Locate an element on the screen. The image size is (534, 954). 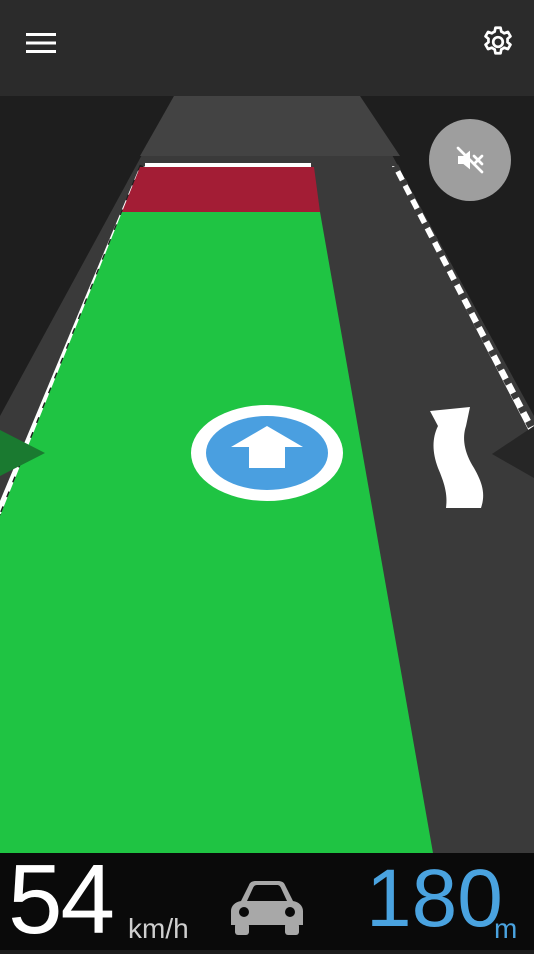
road-surface-far-shade is located at coordinates (270, 126).